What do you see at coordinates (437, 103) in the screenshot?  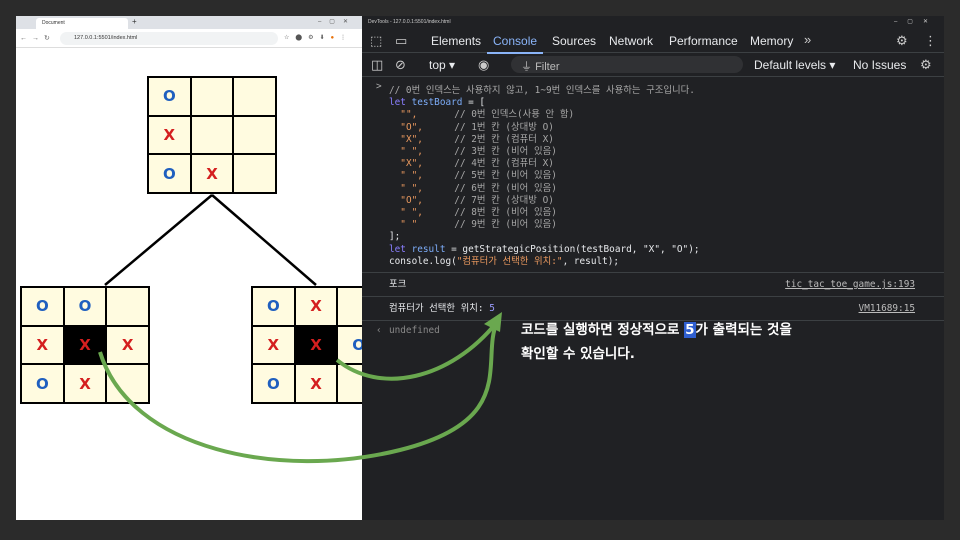 I see `code-var: testBoard` at bounding box center [437, 103].